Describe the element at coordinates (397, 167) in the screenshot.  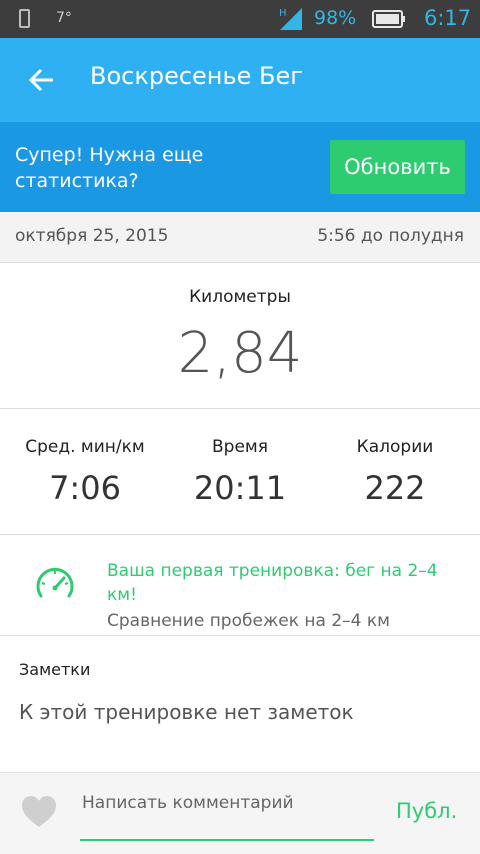
I see `update-button: Обновить` at that location.